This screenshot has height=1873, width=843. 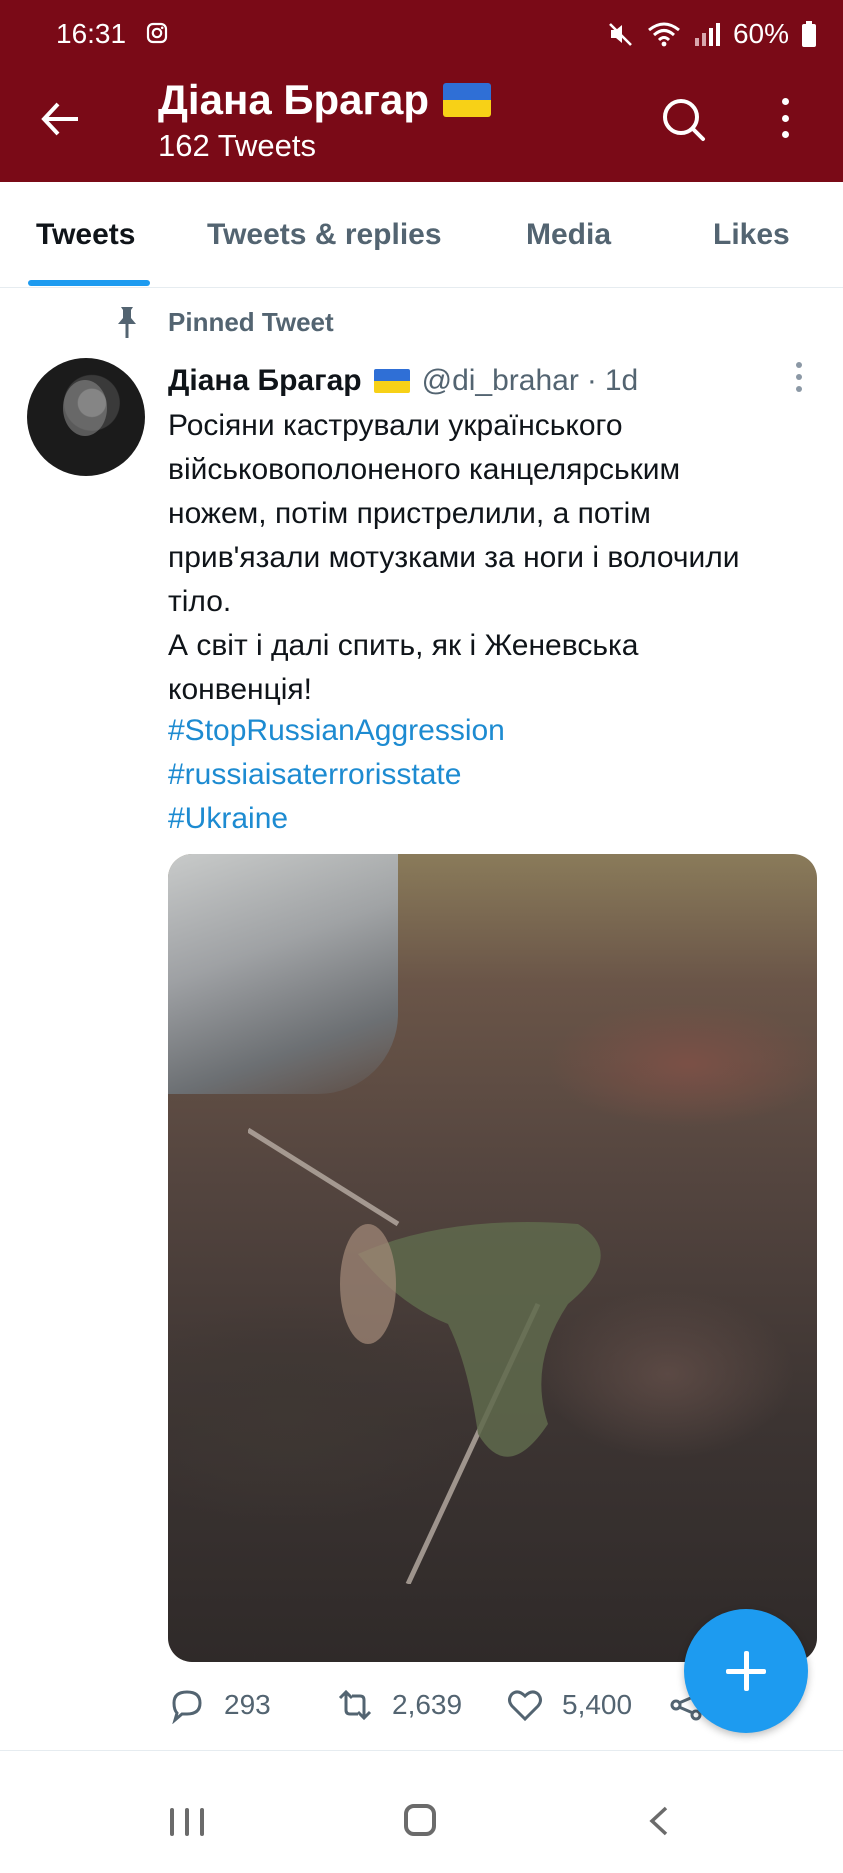 I want to click on profile-tabs: Tweets Tweets & replies Media Likes, so click(x=421, y=235).